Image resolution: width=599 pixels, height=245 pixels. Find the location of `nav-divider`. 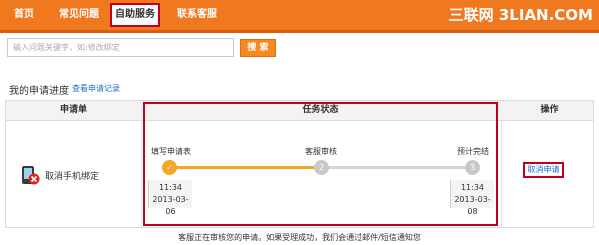

nav-divider is located at coordinates (299, 31).